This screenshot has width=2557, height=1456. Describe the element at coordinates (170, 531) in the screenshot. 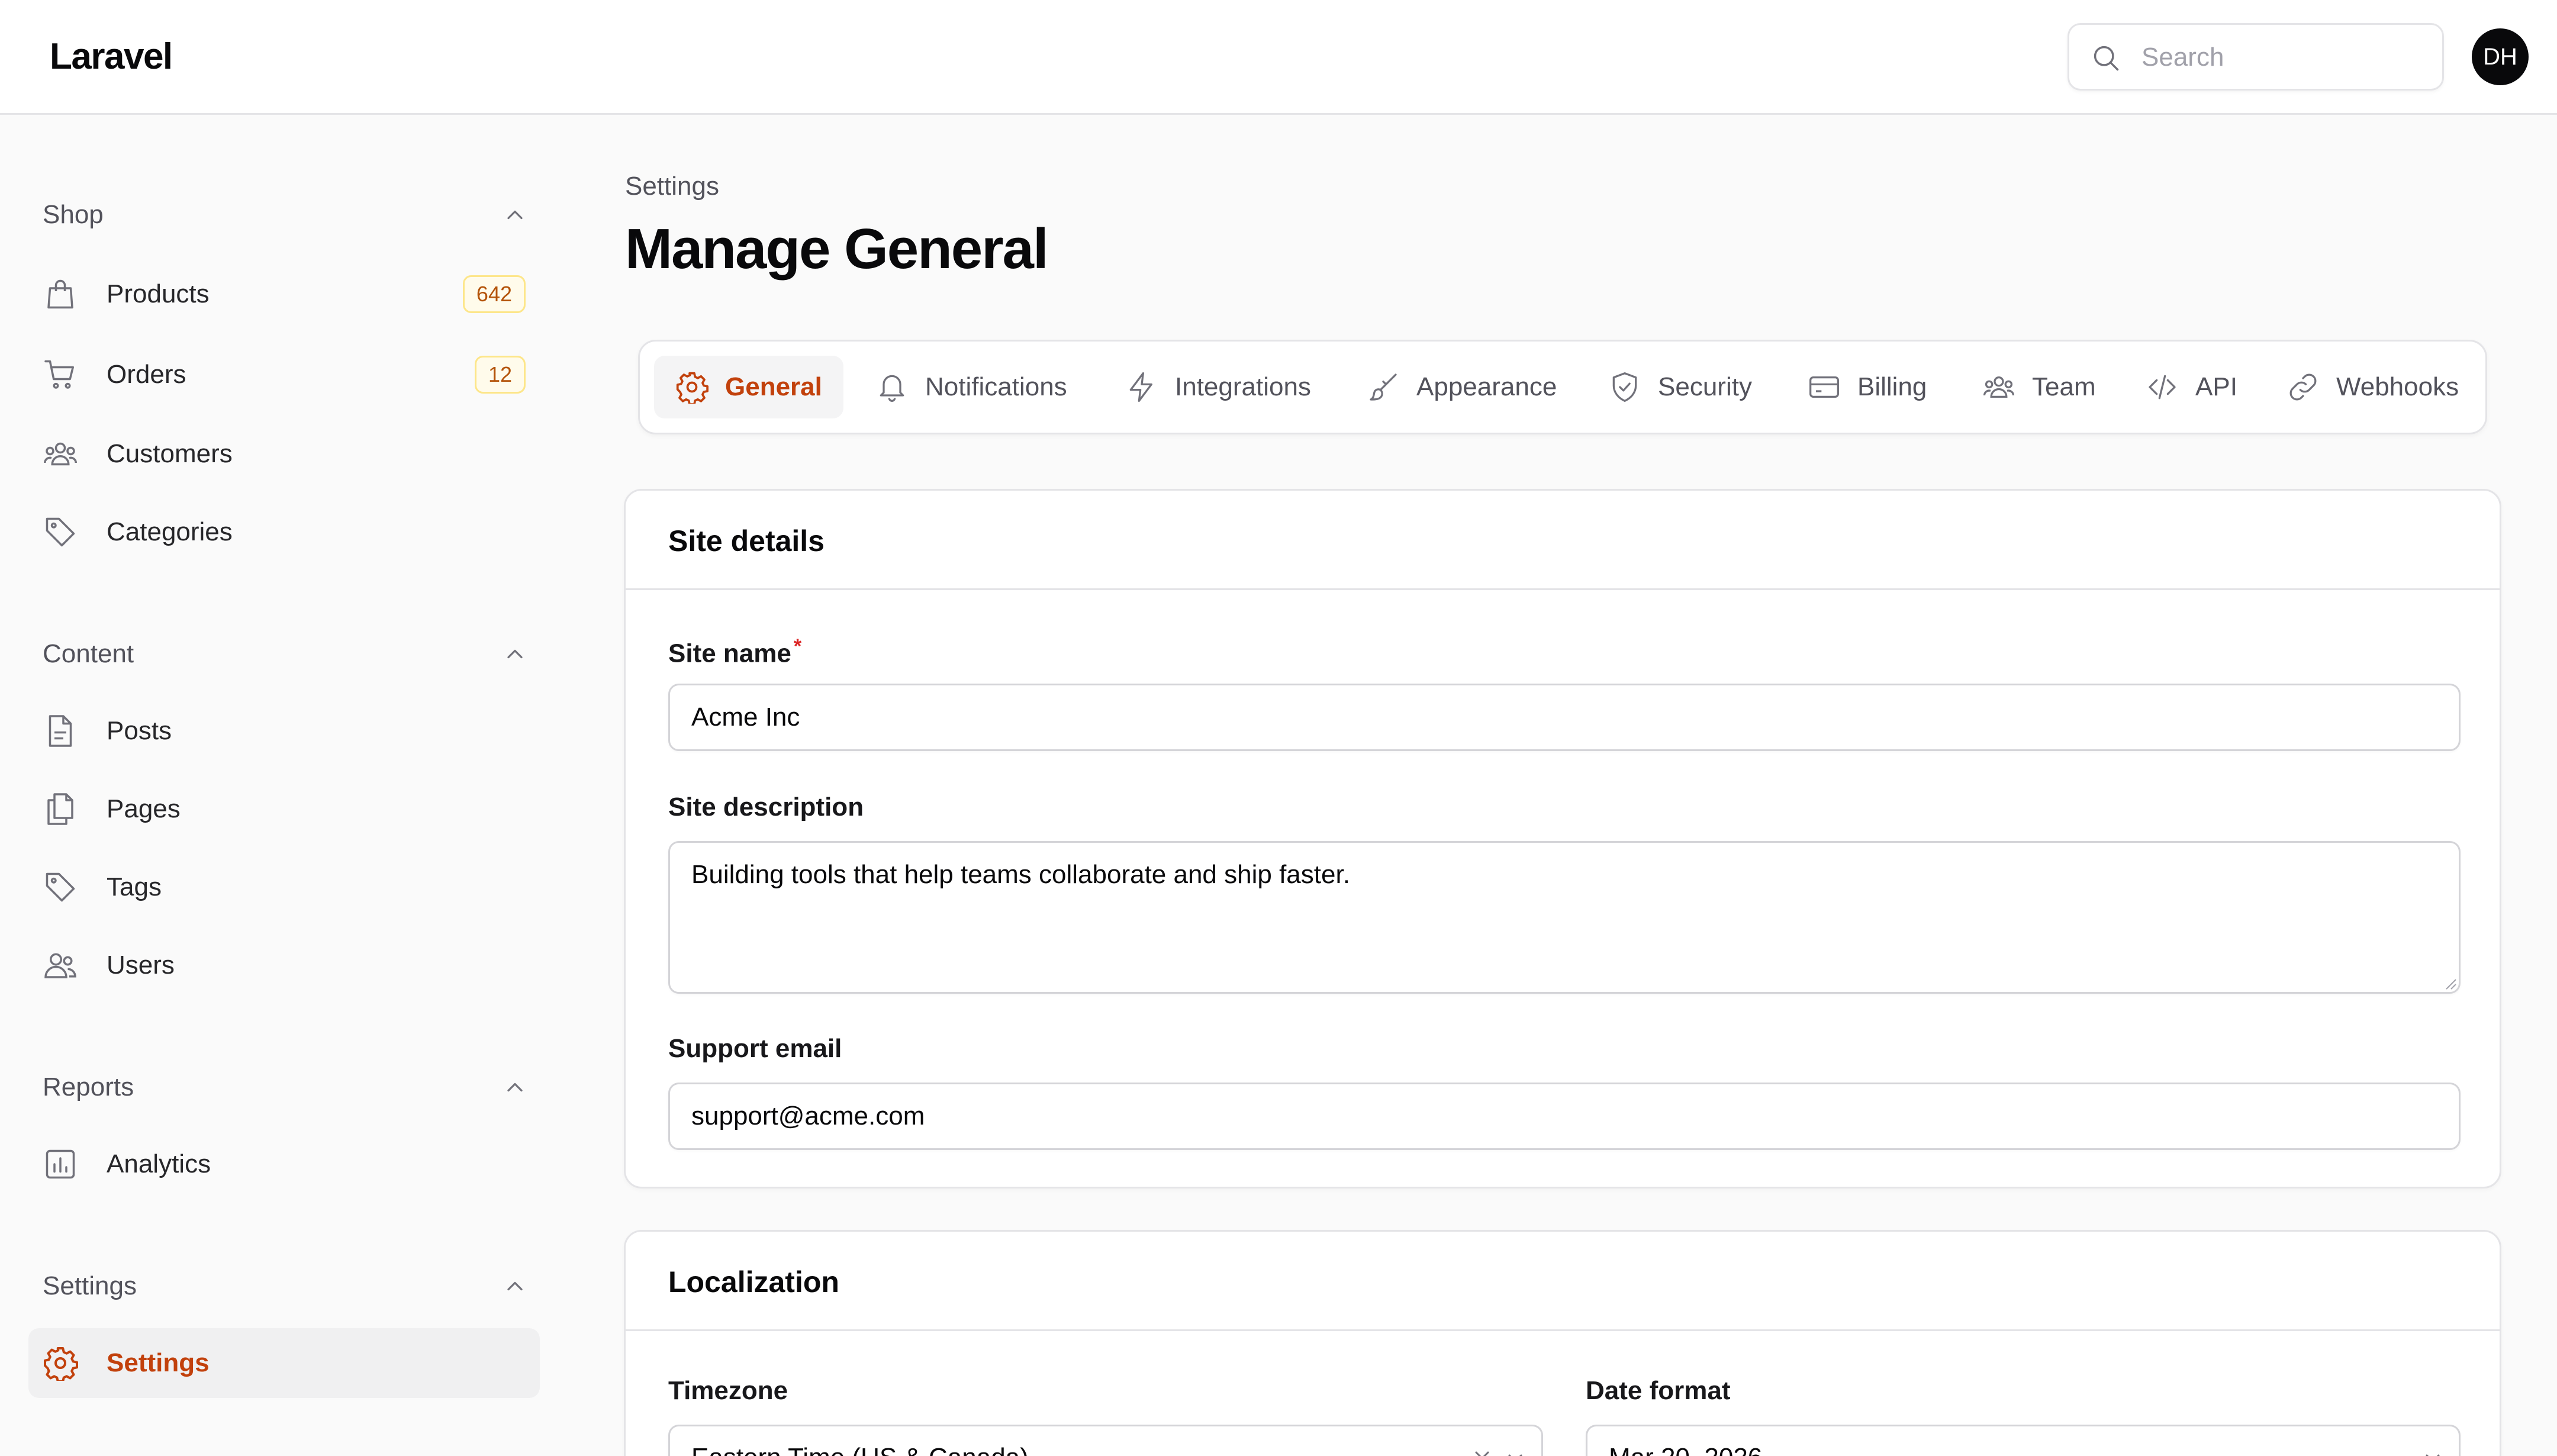

I see `sidebar-item-label: Categories` at that location.